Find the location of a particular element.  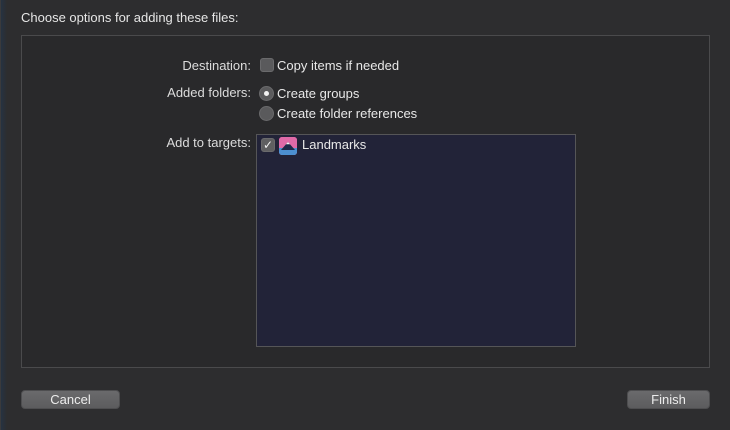

destination-label: Destination: is located at coordinates (216, 65).